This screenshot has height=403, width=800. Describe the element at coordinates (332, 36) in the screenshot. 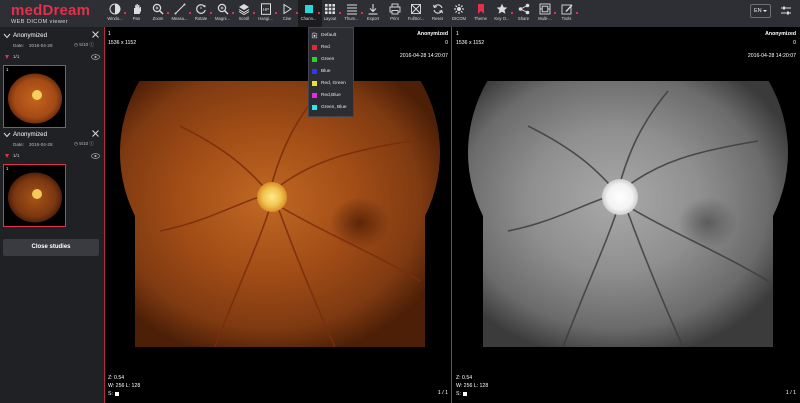

I see `channel-option-default: Default` at that location.